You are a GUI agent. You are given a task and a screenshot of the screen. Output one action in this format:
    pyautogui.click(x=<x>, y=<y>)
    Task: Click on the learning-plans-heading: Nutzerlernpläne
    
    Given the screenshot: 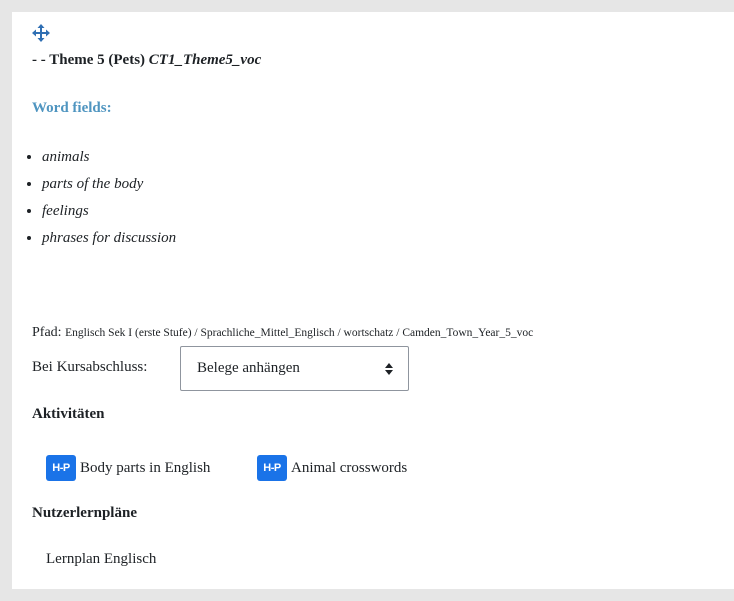 What is the action you would take?
    pyautogui.click(x=84, y=513)
    